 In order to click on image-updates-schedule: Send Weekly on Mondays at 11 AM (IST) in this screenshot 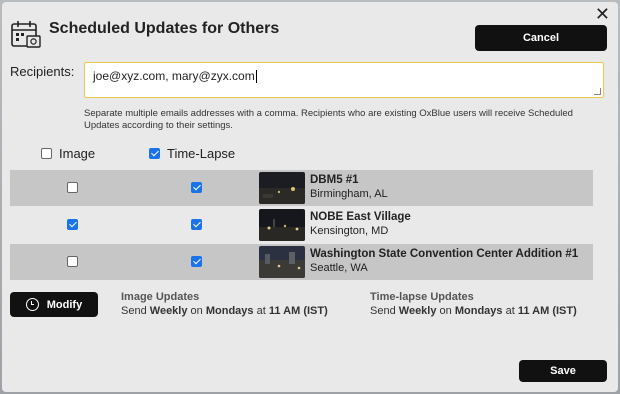, I will do `click(224, 311)`.